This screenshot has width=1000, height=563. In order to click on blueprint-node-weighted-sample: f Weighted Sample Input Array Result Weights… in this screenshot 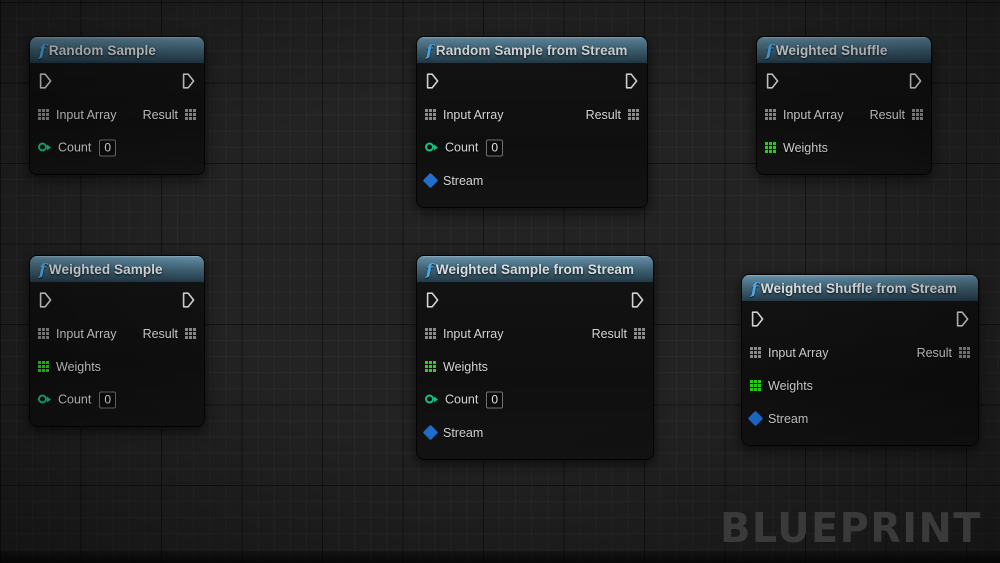, I will do `click(117, 341)`.